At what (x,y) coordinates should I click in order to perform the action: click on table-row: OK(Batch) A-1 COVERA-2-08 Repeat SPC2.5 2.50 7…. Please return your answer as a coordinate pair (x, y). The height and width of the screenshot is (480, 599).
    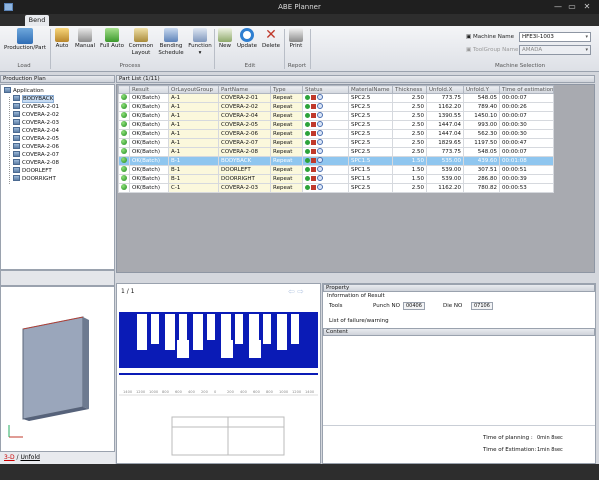
    Looking at the image, I should click on (336, 152).